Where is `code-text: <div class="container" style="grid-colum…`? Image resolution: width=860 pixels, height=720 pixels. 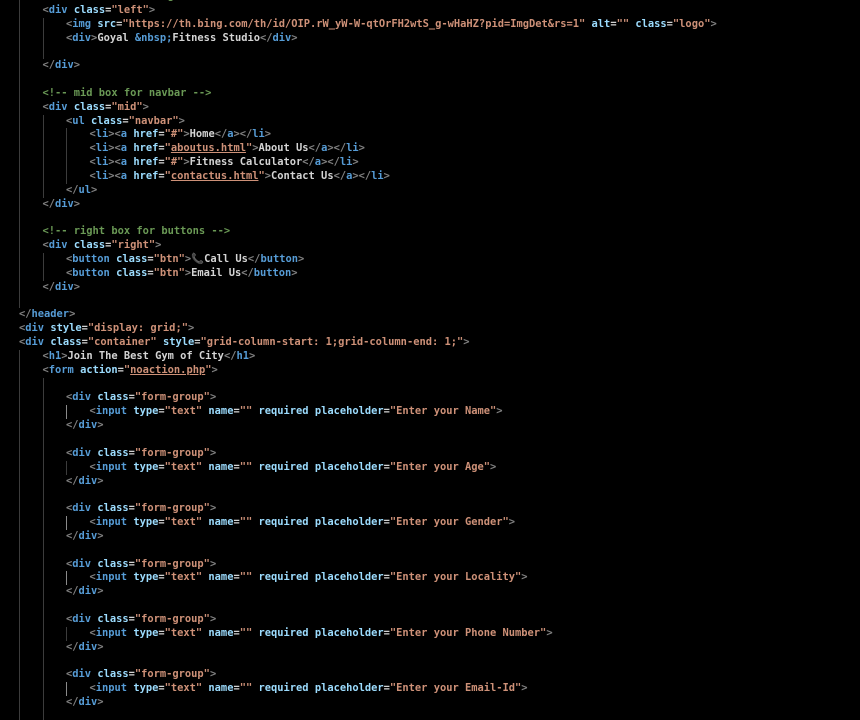 code-text: <div class="container" style="grid-colum… is located at coordinates (244, 343).